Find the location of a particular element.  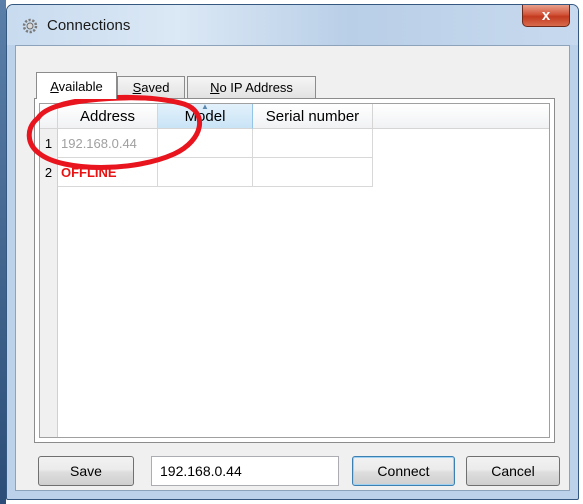

column-header-filler is located at coordinates (461, 116).